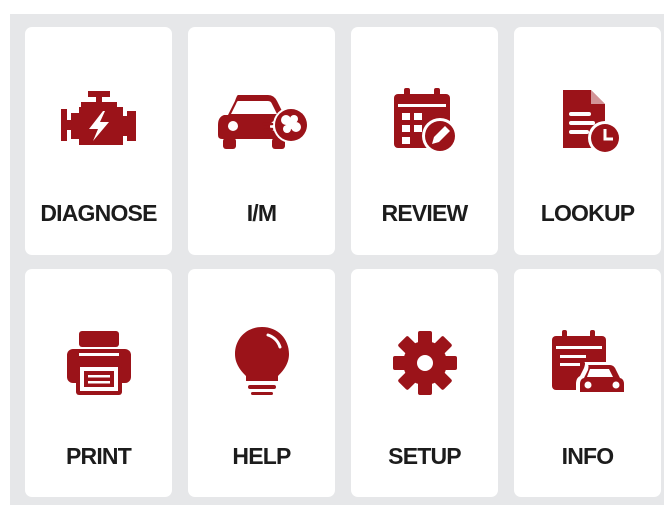 The height and width of the screenshot is (505, 664). I want to click on printer-icon, so click(98, 363).